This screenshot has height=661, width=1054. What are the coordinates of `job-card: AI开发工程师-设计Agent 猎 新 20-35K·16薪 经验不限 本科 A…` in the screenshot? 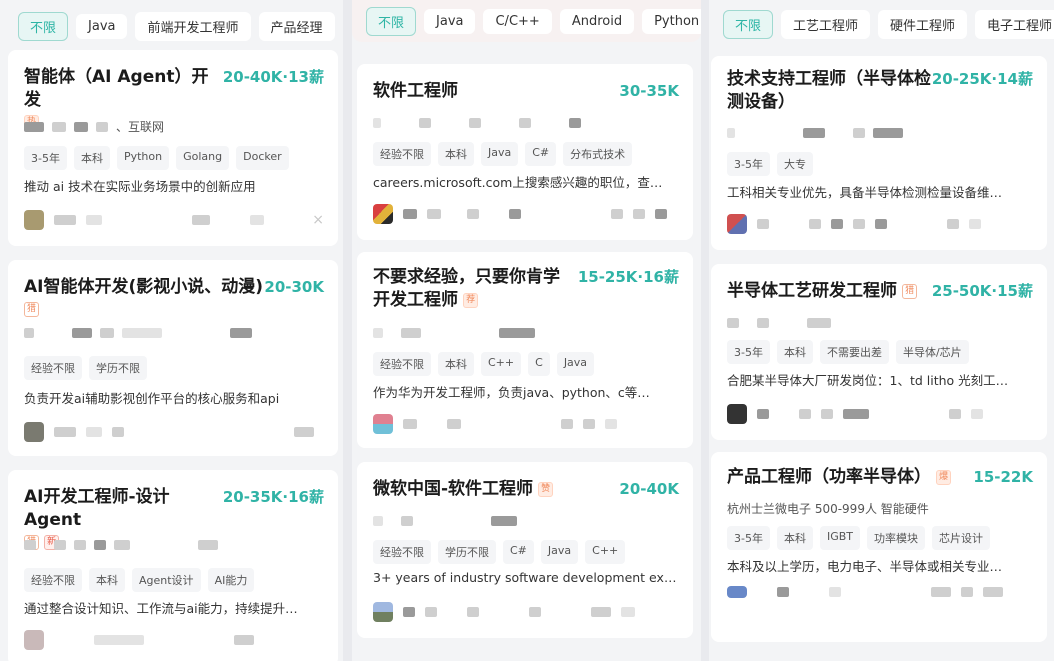 It's located at (173, 565).